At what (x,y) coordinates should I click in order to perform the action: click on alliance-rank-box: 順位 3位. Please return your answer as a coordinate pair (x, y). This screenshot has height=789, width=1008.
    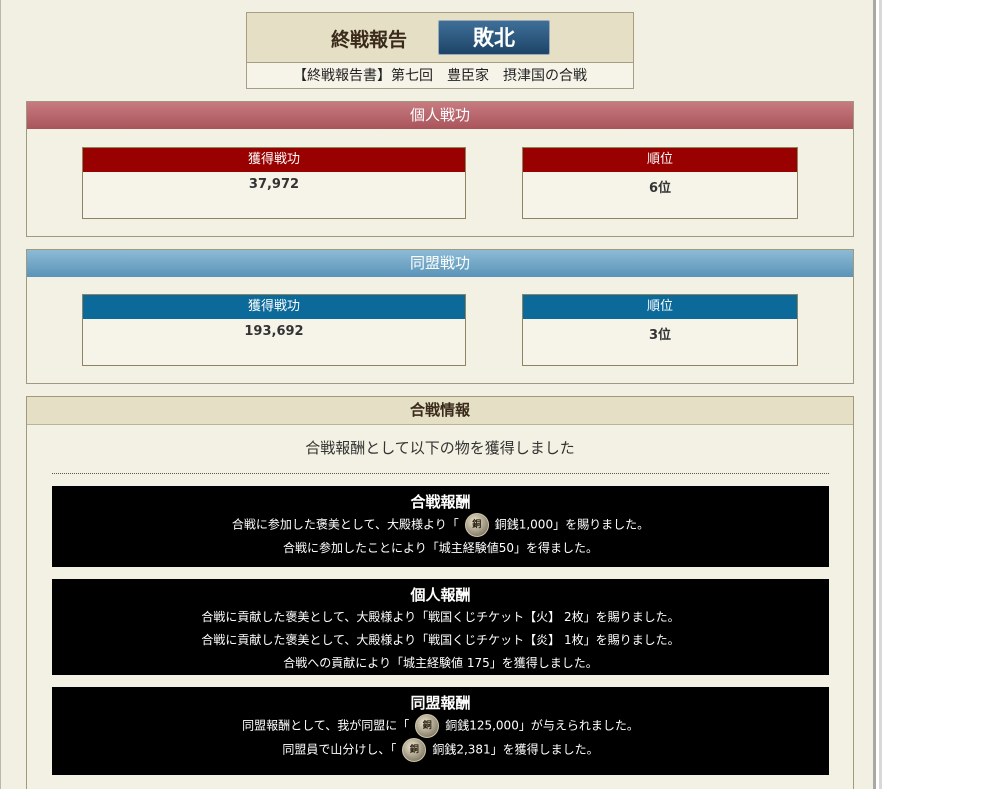
    Looking at the image, I should click on (660, 330).